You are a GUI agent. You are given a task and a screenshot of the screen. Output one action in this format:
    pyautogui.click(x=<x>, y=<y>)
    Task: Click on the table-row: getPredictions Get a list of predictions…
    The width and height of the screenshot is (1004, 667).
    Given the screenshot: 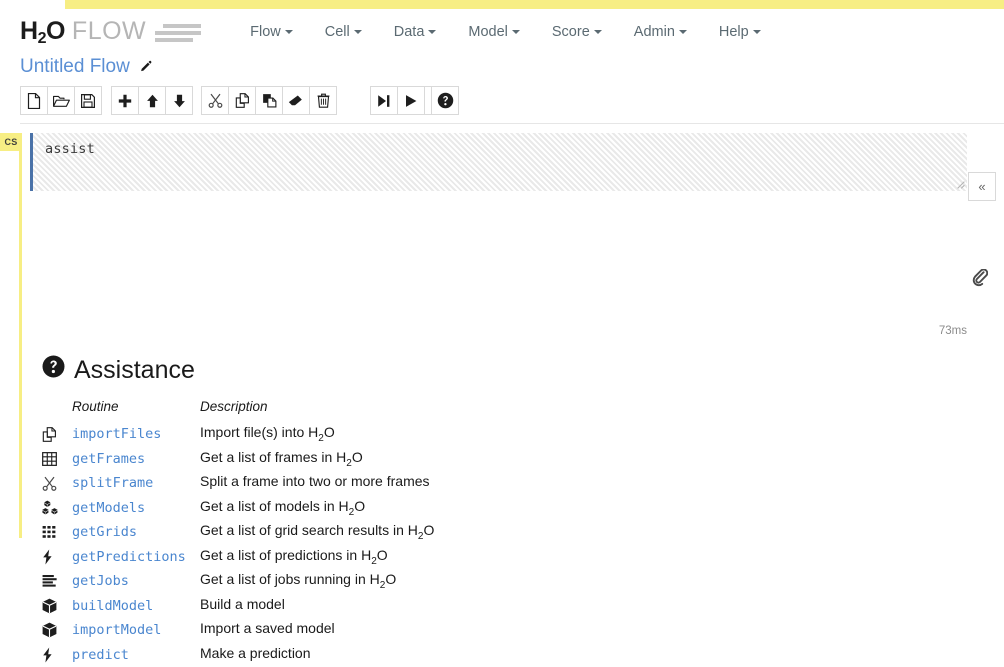 What is the action you would take?
    pyautogui.click(x=238, y=557)
    